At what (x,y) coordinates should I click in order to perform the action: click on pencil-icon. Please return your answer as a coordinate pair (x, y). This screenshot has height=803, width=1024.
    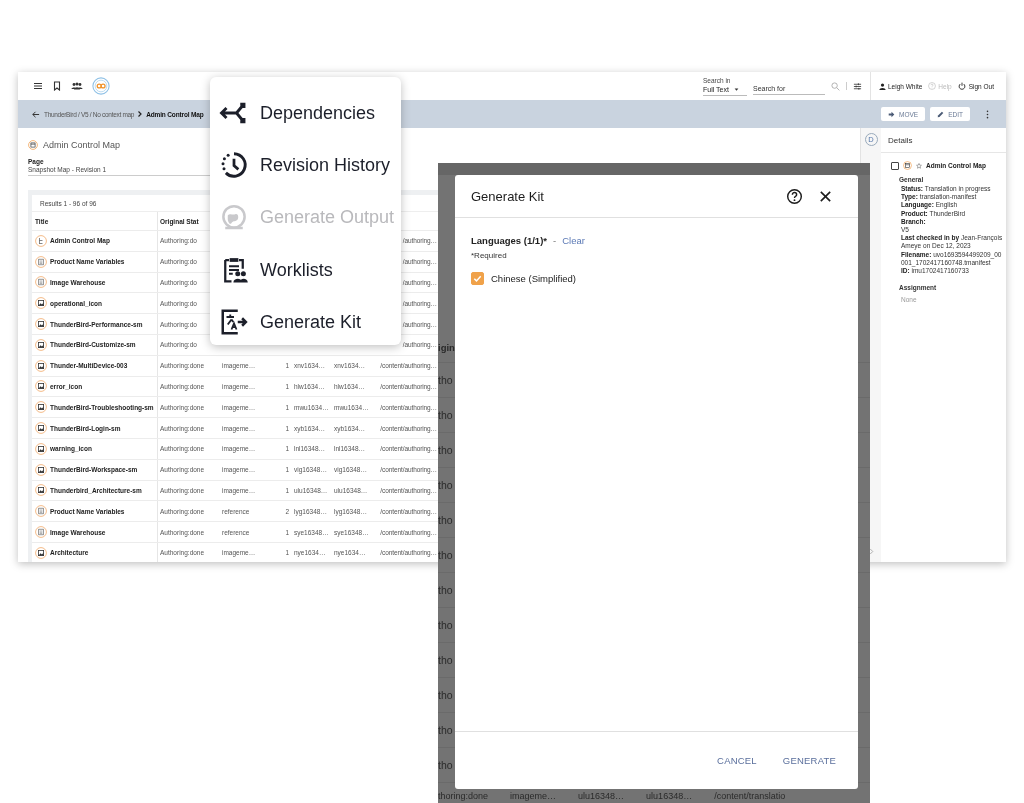
    Looking at the image, I should click on (941, 114).